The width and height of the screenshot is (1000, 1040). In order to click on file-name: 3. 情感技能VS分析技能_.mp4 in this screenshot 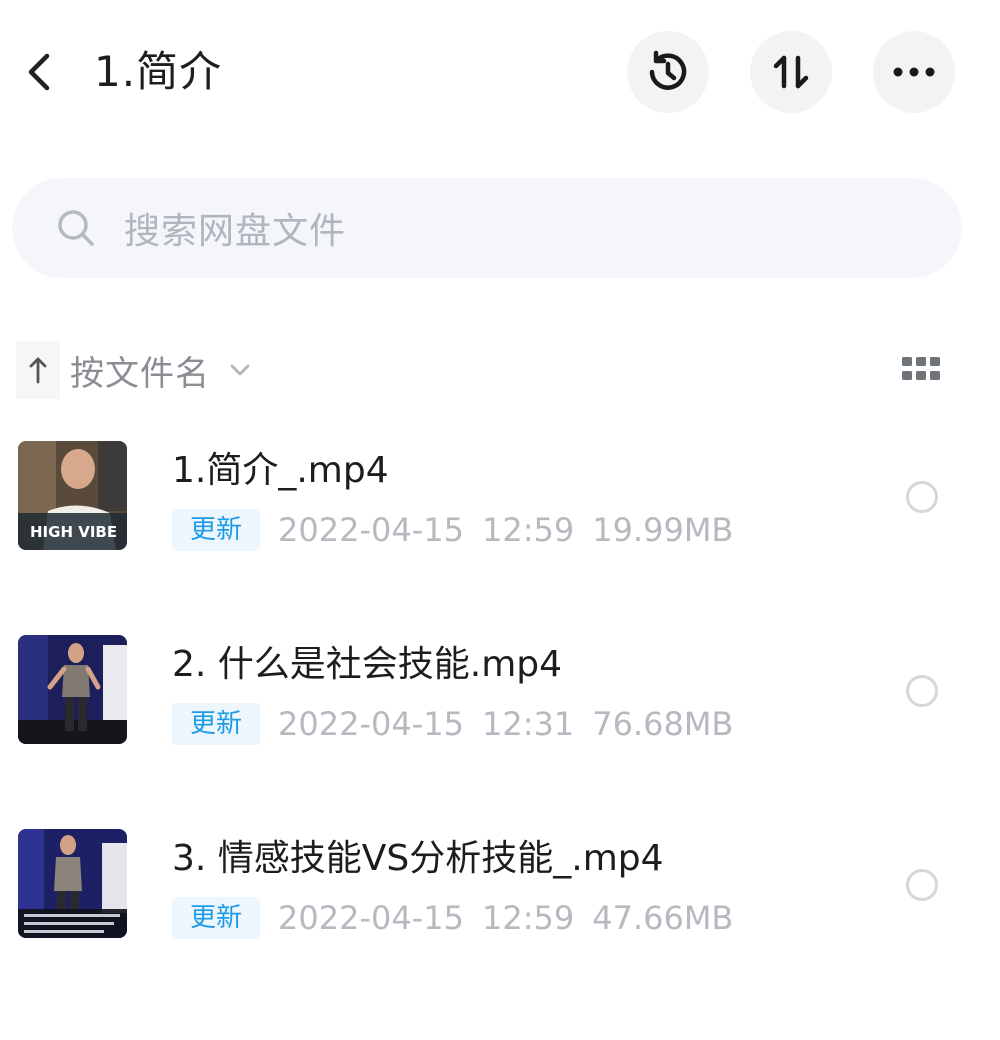, I will do `click(418, 858)`.